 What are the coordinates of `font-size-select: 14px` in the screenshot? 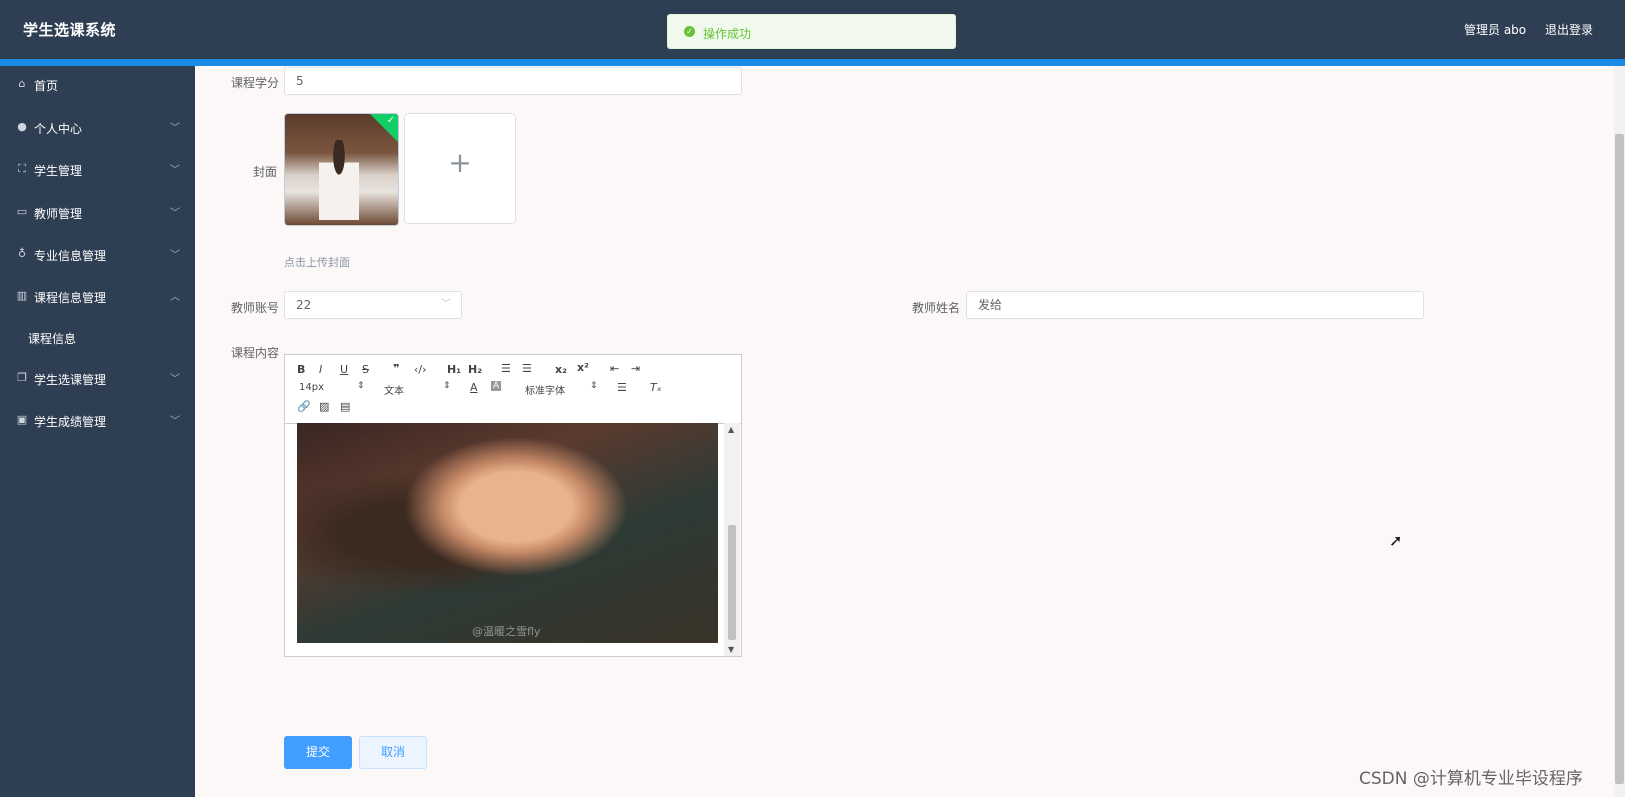 It's located at (311, 387).